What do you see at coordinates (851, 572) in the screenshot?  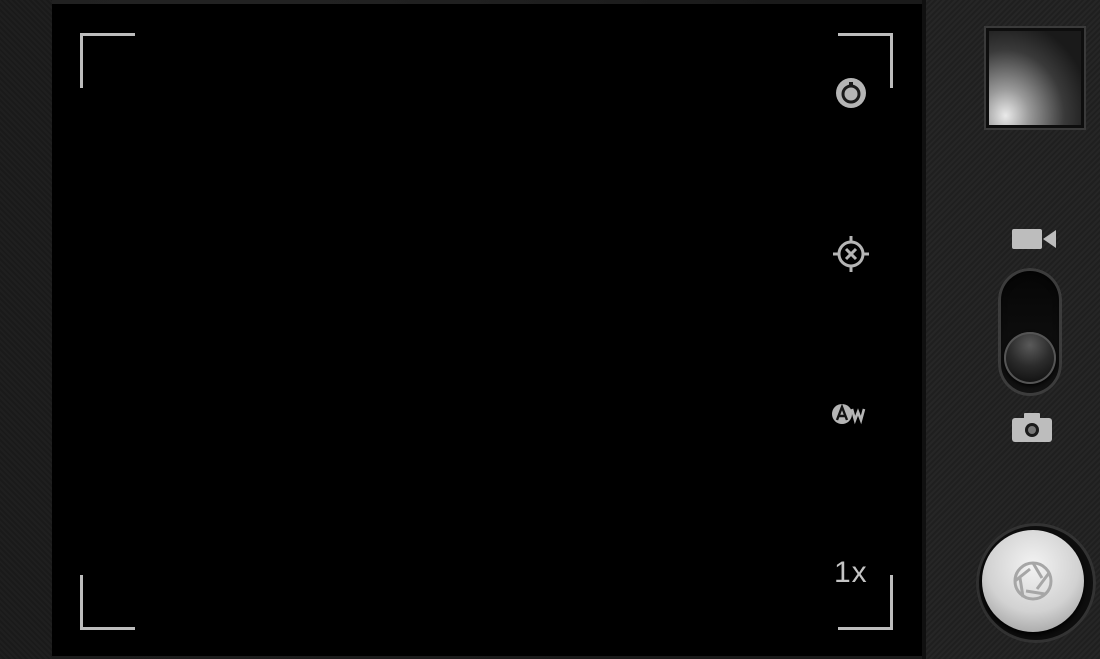 I see `zoom-level: 1x` at bounding box center [851, 572].